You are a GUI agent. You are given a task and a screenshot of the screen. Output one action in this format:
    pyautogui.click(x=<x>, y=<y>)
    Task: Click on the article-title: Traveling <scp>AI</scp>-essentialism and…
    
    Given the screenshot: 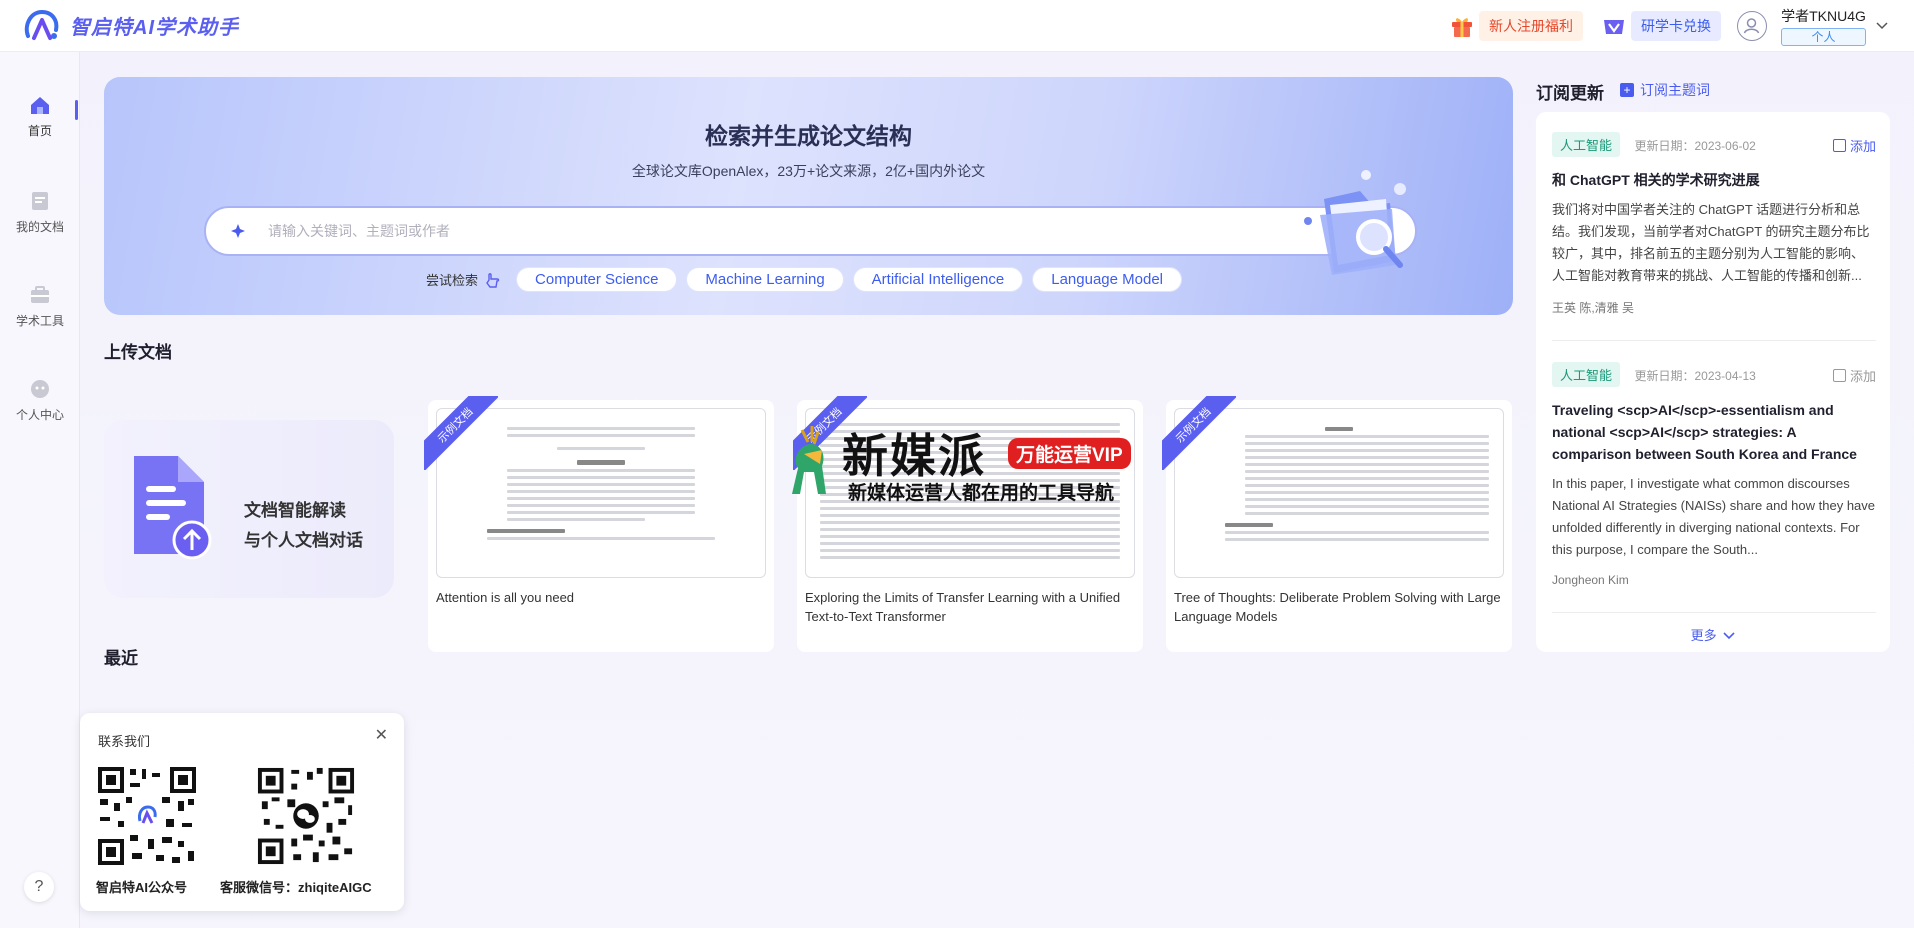 What is the action you would take?
    pyautogui.click(x=1714, y=432)
    